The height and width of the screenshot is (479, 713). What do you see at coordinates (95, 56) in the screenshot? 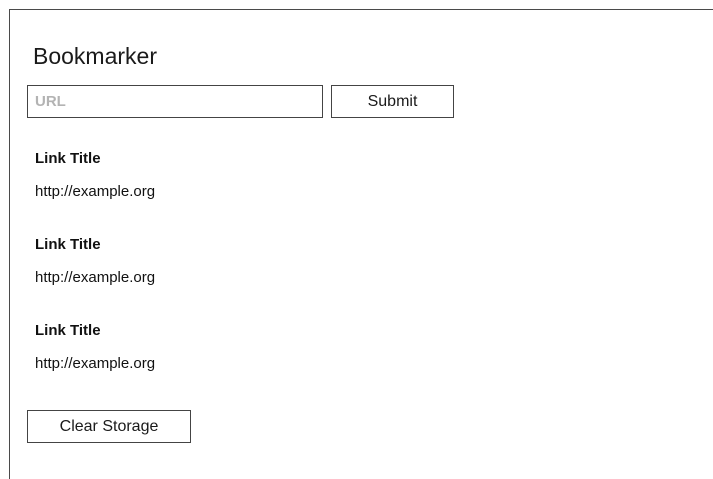
I see `page-title: Bookmarker` at bounding box center [95, 56].